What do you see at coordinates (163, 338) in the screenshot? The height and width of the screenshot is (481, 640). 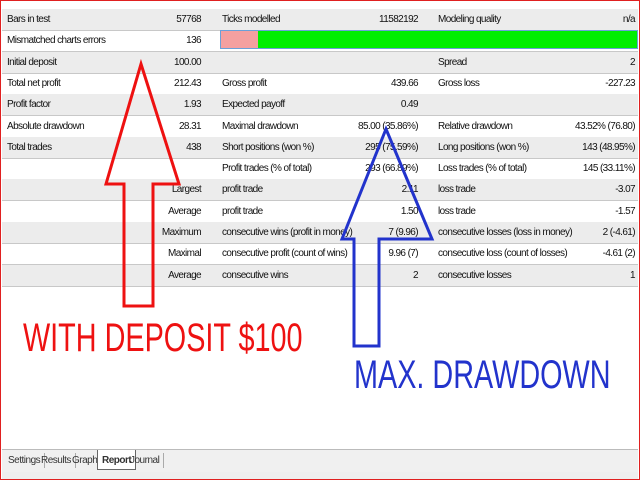 I see `deposit-annotation: WITH DEPOSIT $100` at bounding box center [163, 338].